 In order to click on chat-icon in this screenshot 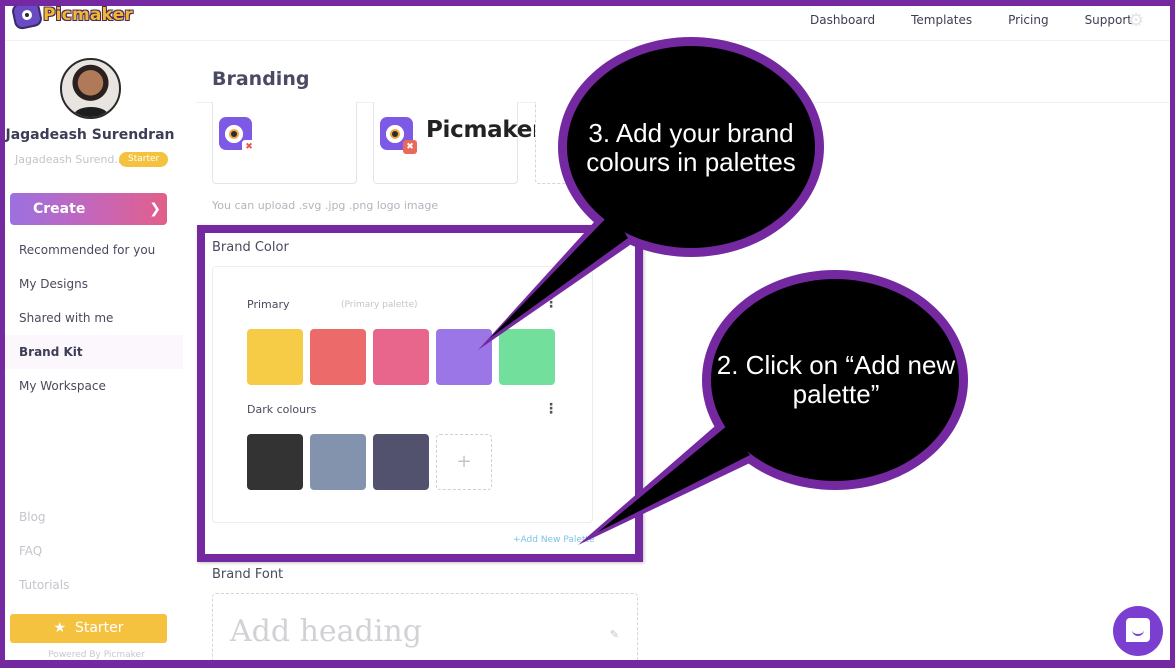, I will do `click(1138, 630)`.